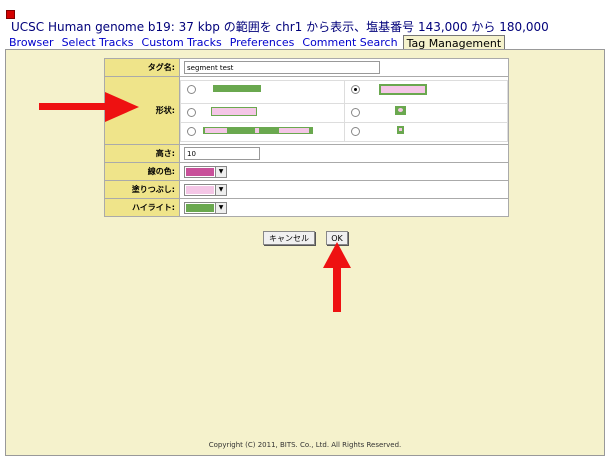 The height and width of the screenshot is (473, 609). What do you see at coordinates (402, 89) in the screenshot?
I see `shape-outlined-bar` at bounding box center [402, 89].